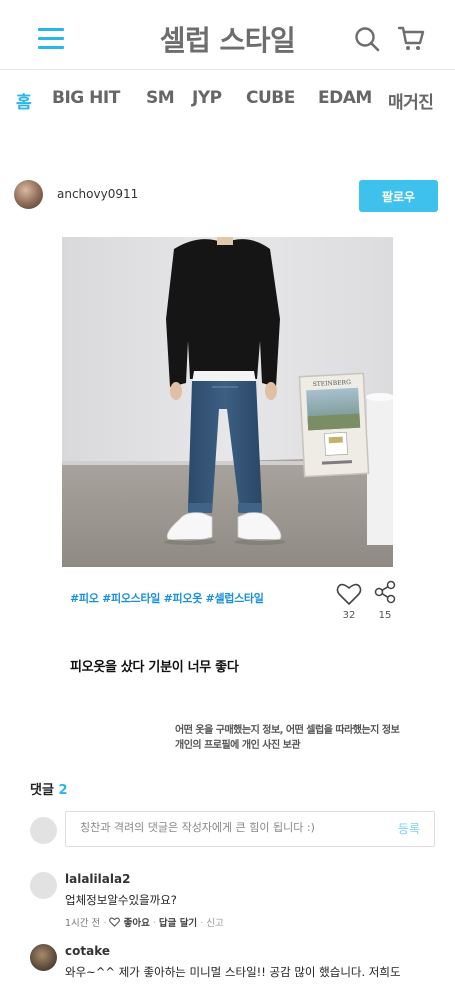 The width and height of the screenshot is (455, 987). Describe the element at coordinates (287, 730) in the screenshot. I see `notice-line-1: 어떤 옷을 구매했는지 정보, 어떤 셀럽을 따라했는지 정보` at that location.